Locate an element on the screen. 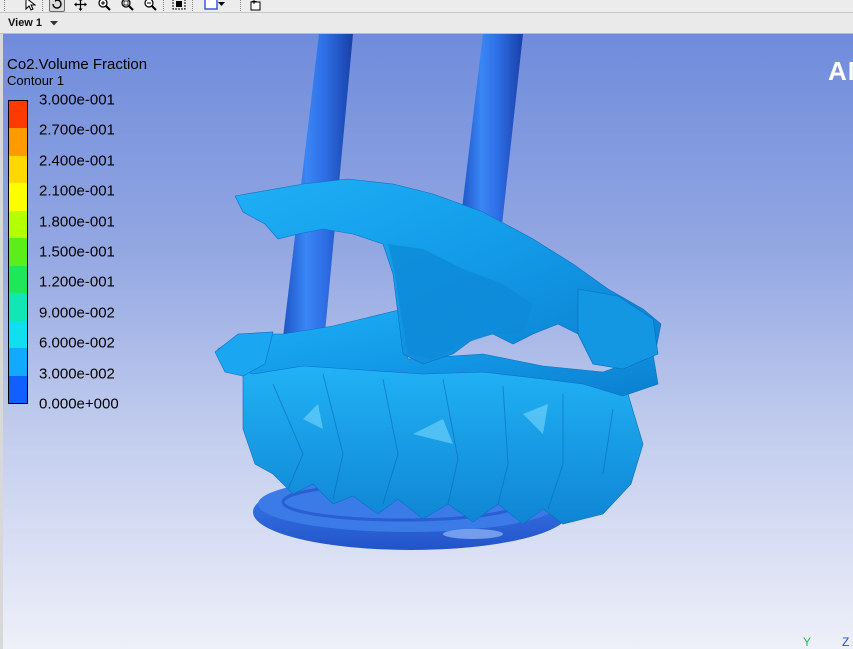 The height and width of the screenshot is (649, 853). graphics-toolbar is located at coordinates (426, 6).